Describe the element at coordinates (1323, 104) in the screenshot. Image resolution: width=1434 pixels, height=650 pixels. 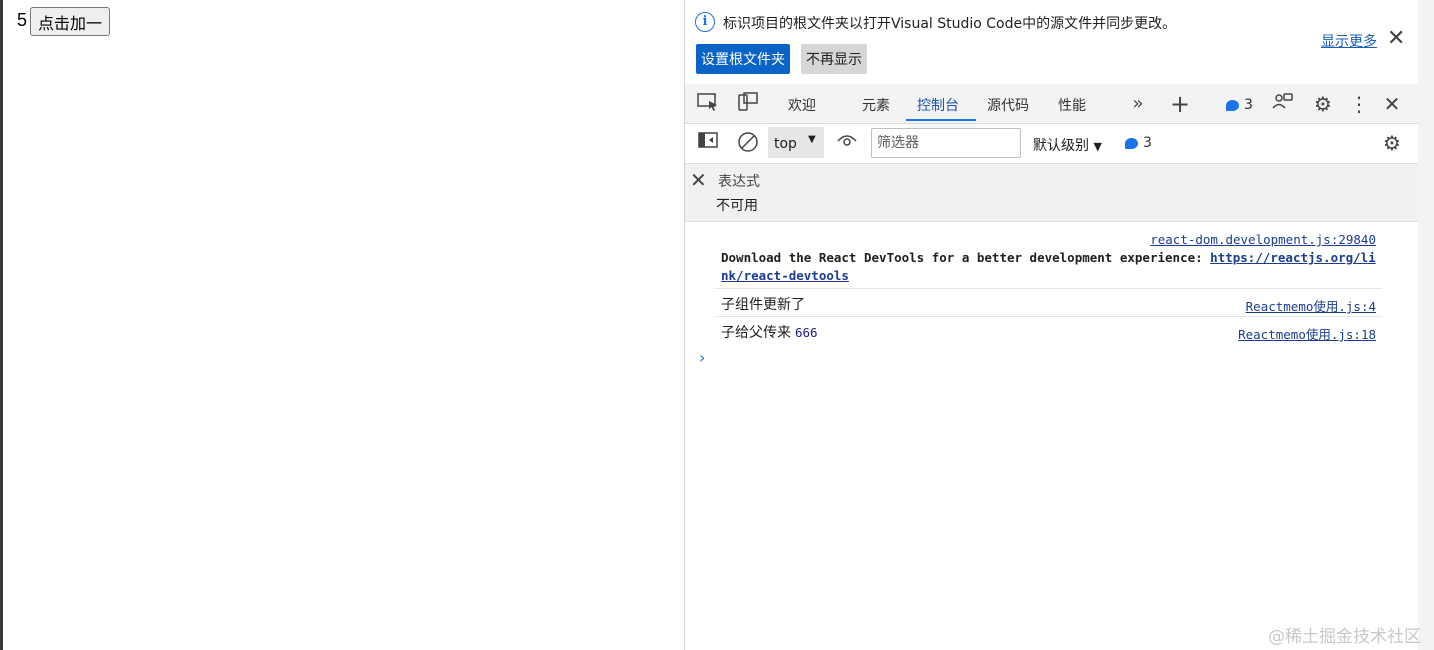
I see `settings-icon: ⚙` at that location.